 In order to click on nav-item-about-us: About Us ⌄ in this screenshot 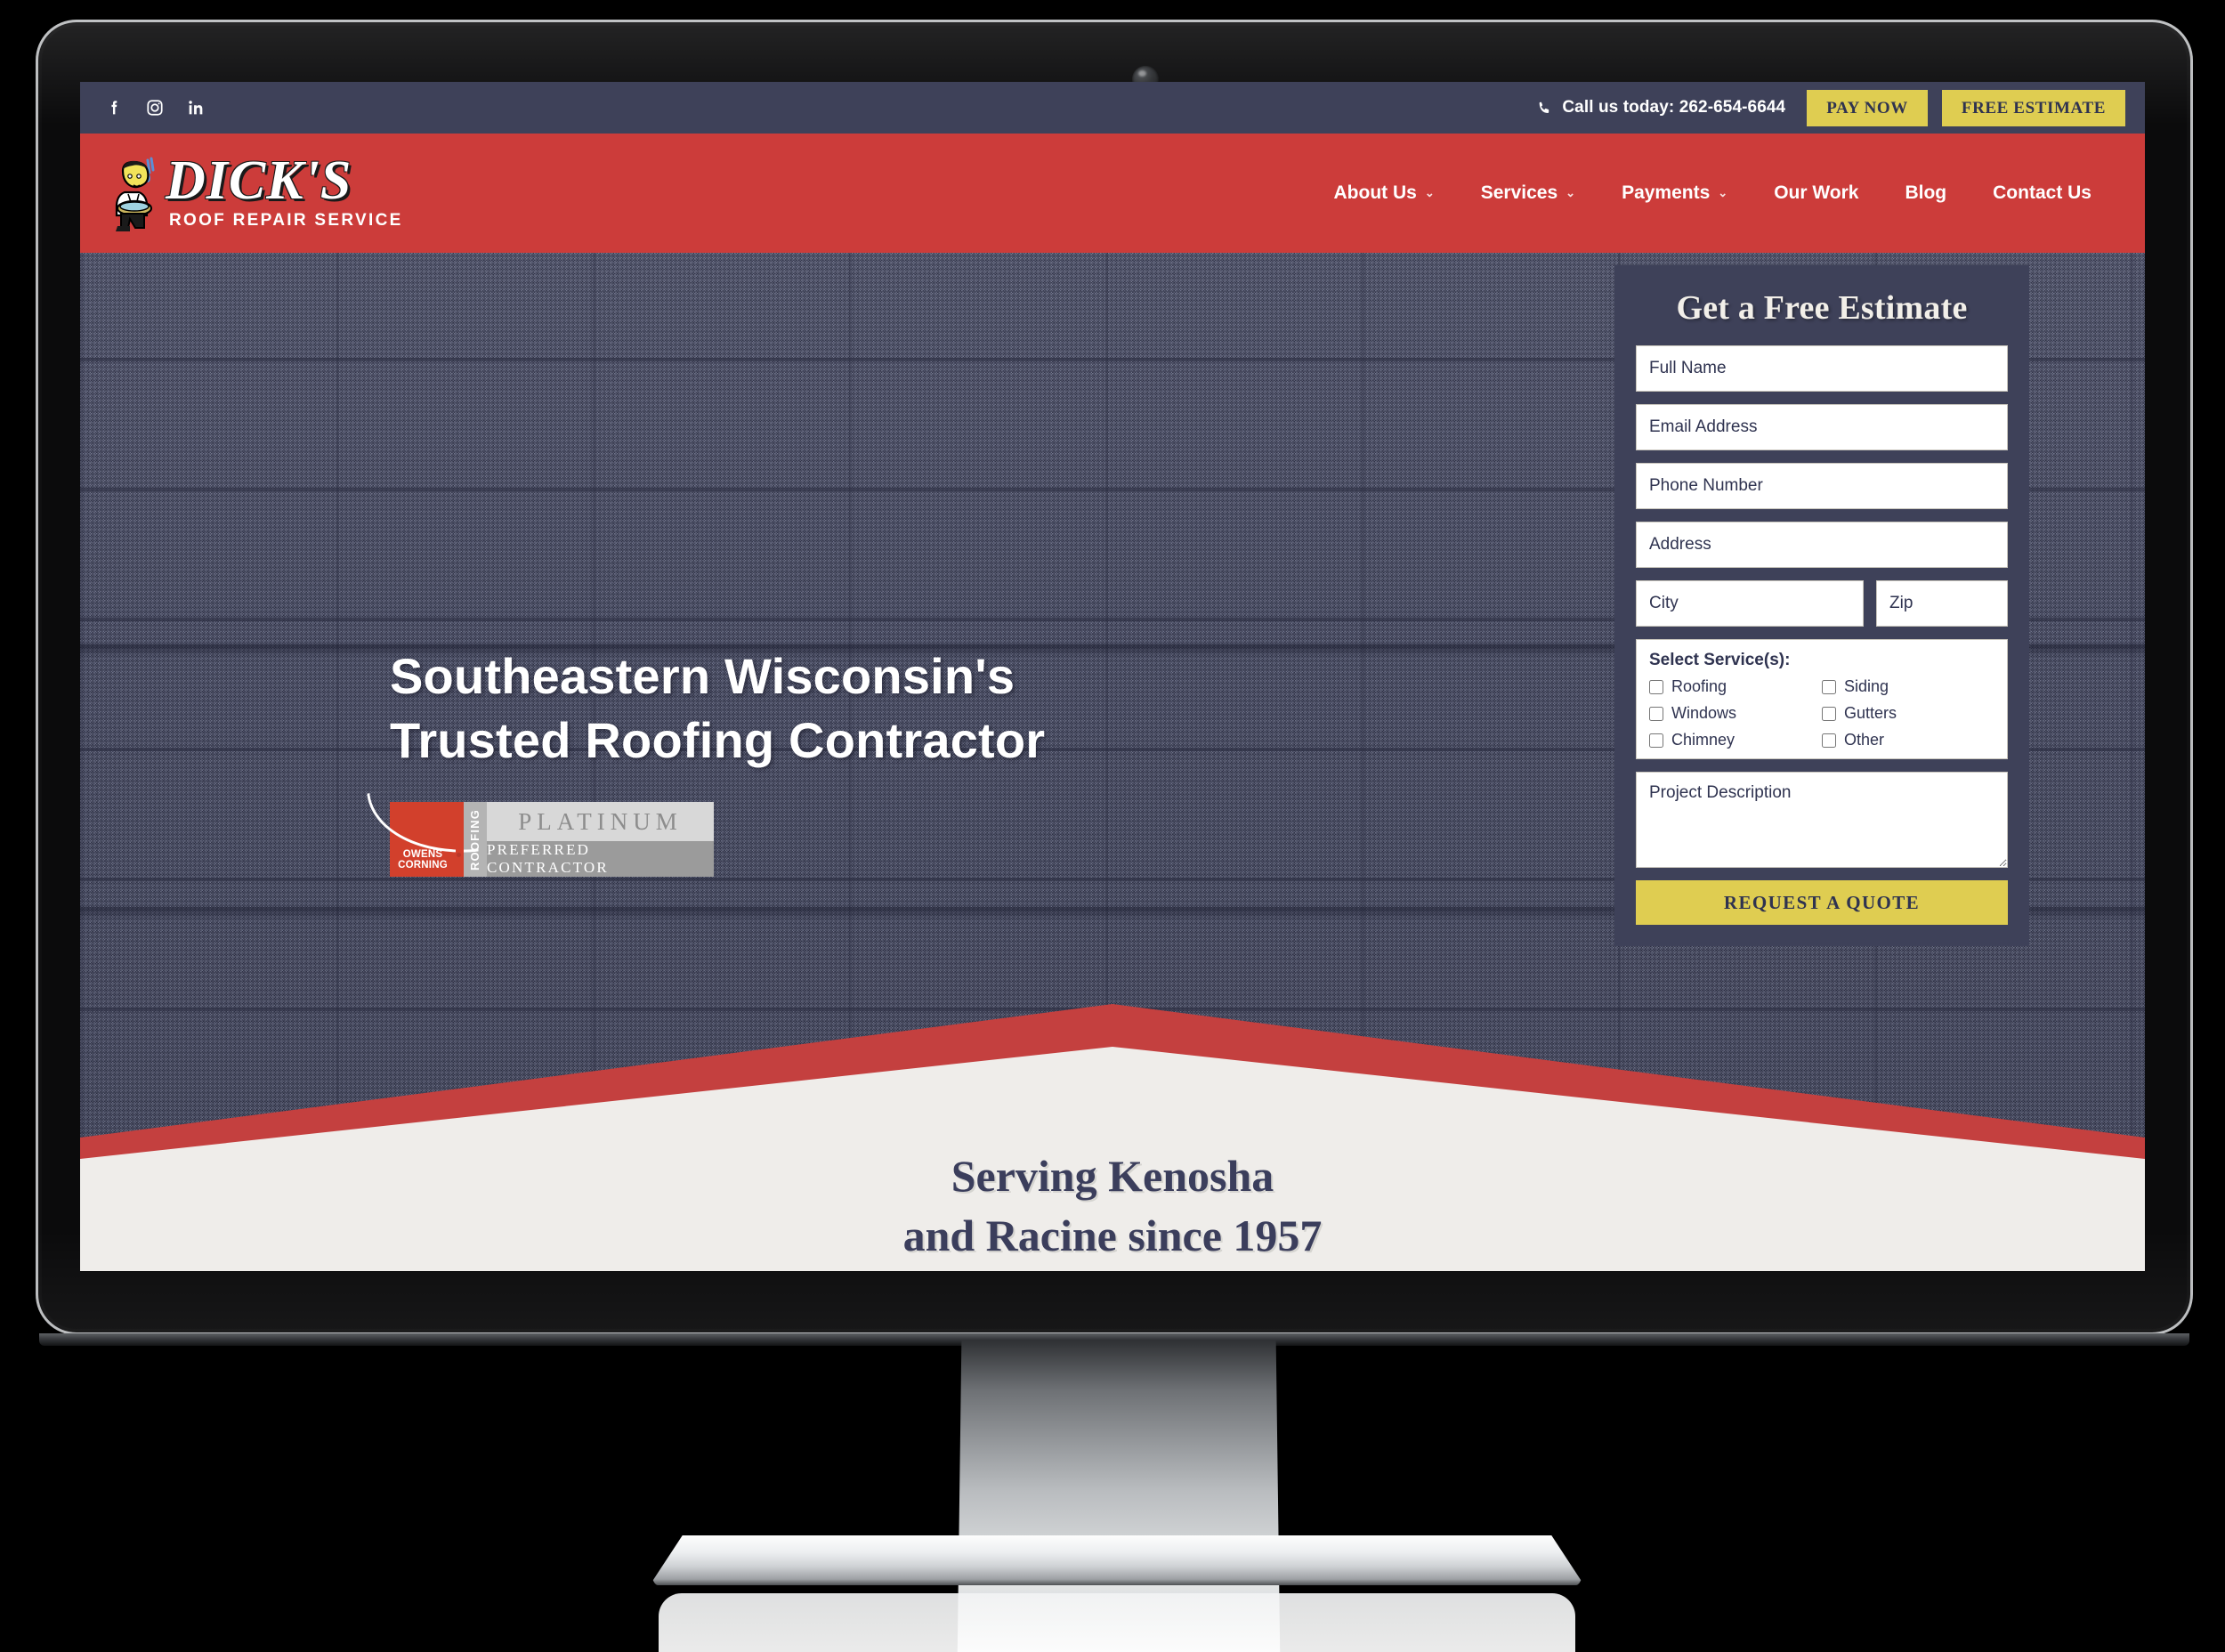, I will do `click(1385, 193)`.